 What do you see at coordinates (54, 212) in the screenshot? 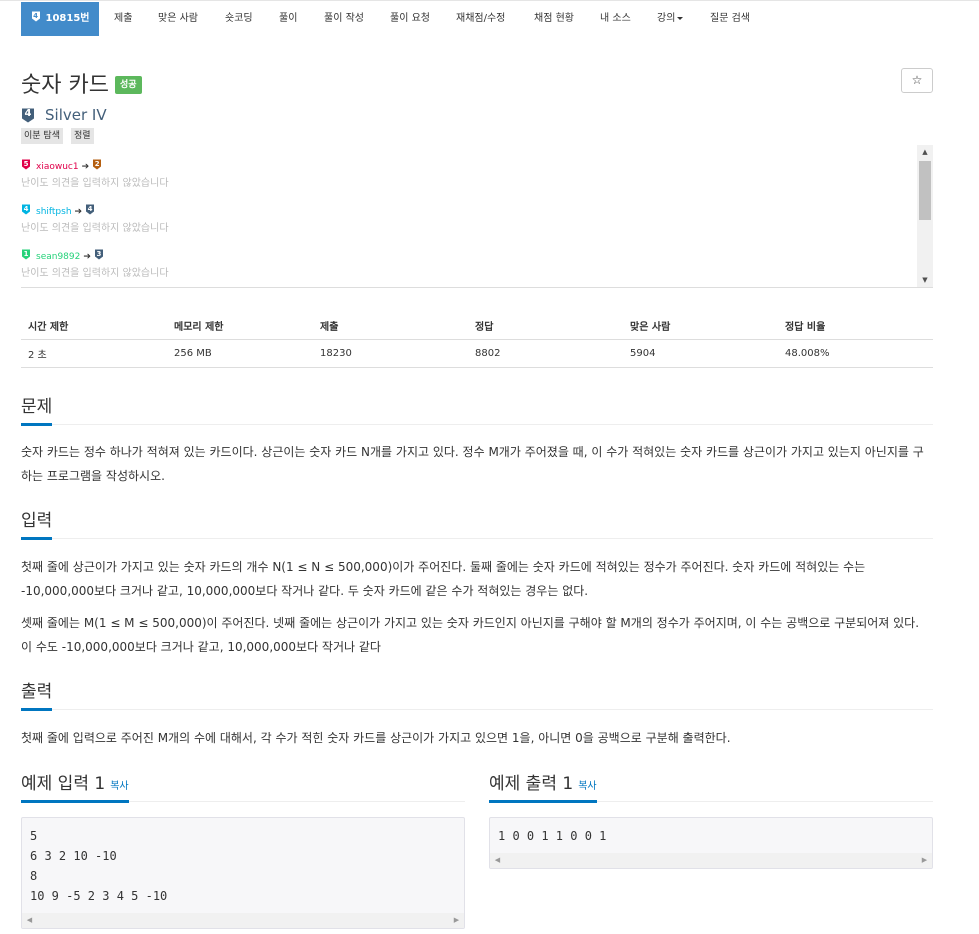
I see `user-link: shiftpsh` at bounding box center [54, 212].